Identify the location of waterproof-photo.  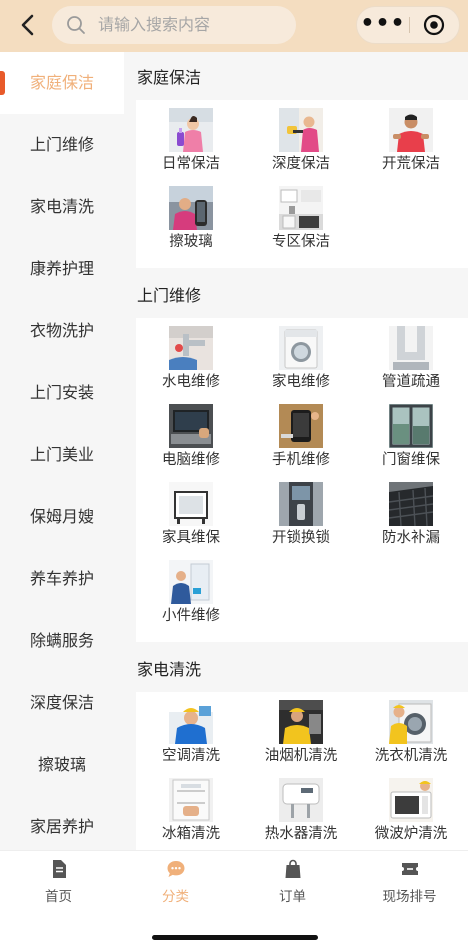
(411, 504).